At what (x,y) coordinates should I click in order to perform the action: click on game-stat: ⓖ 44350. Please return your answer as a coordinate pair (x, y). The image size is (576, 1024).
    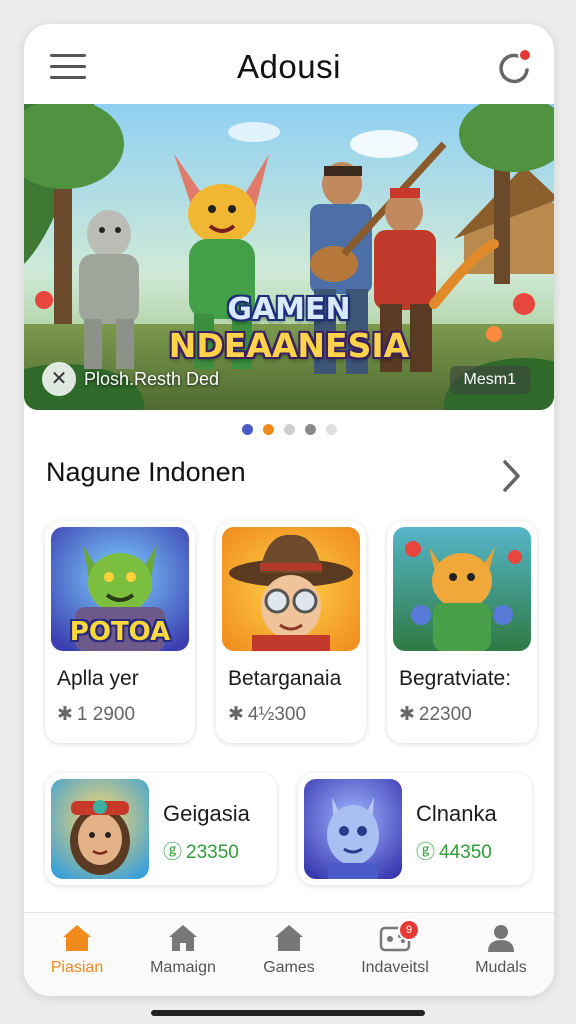
    Looking at the image, I should click on (454, 850).